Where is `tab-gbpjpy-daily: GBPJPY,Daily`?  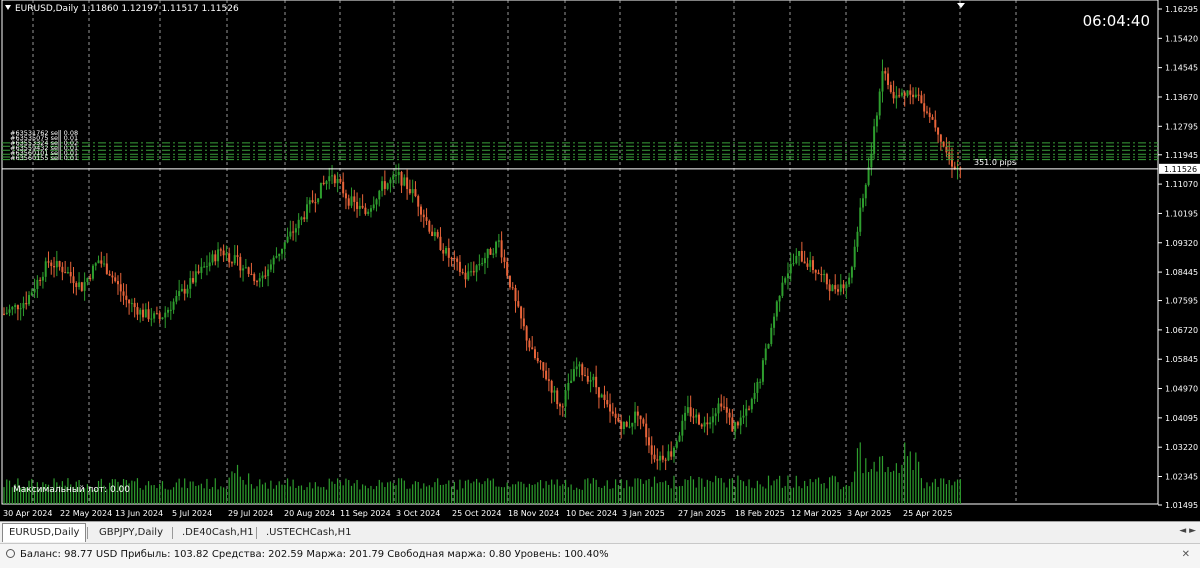 tab-gbpjpy-daily: GBPJPY,Daily is located at coordinates (131, 533).